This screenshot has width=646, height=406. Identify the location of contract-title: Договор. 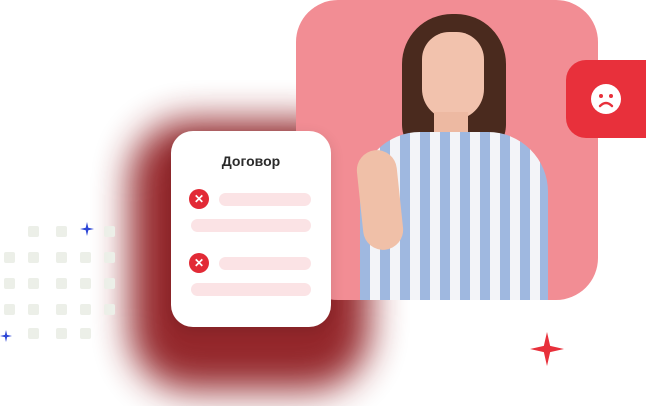
(251, 161).